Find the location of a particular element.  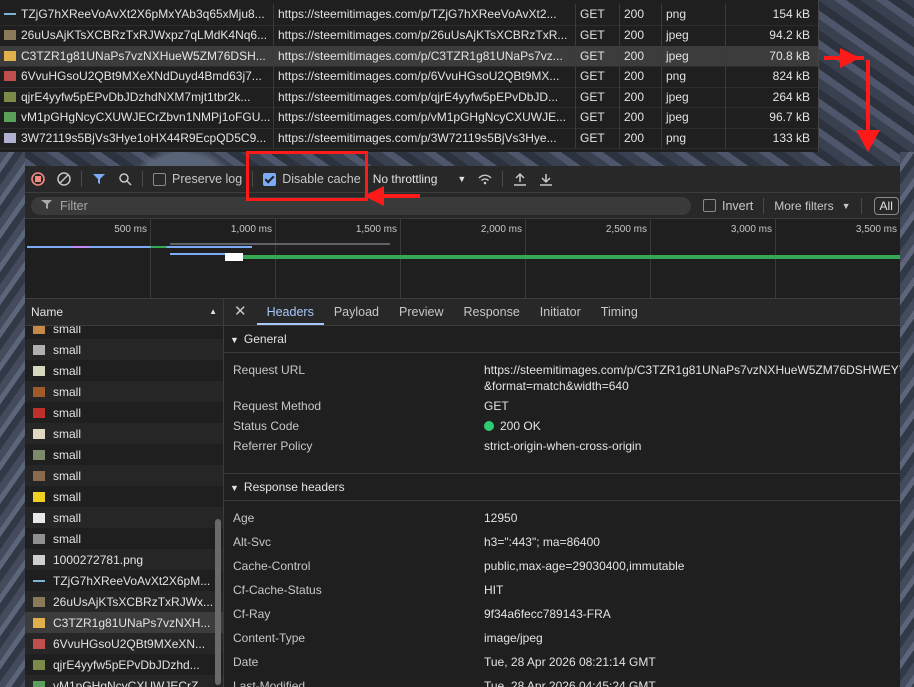

tab-payload: Payload is located at coordinates (356, 312).